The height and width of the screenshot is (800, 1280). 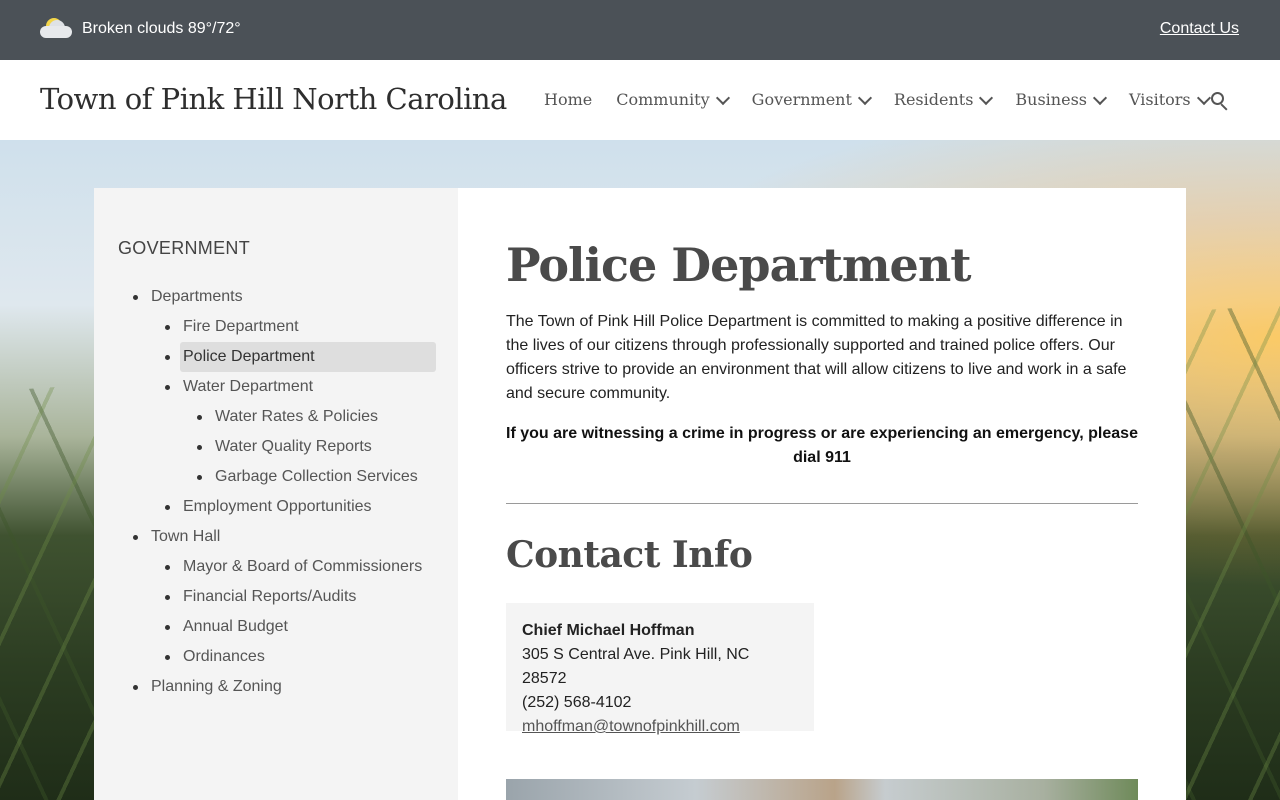 What do you see at coordinates (822, 789) in the screenshot?
I see `department-photo` at bounding box center [822, 789].